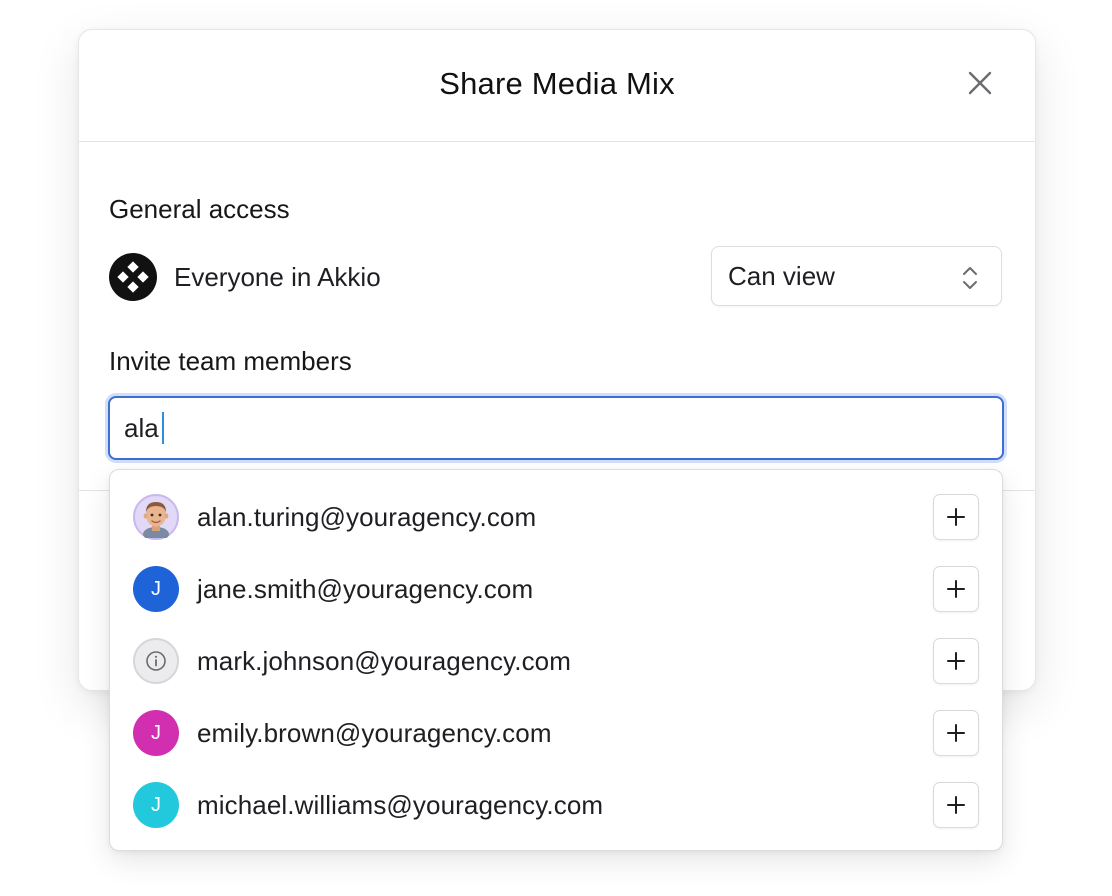  Describe the element at coordinates (556, 428) in the screenshot. I see `invite-search-input: ala` at that location.